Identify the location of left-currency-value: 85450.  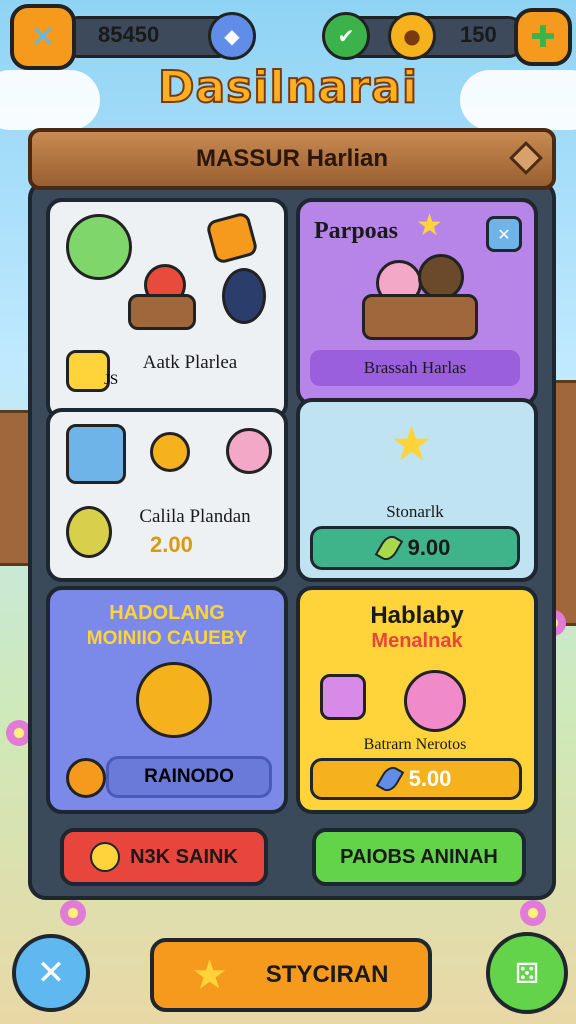
(129, 34).